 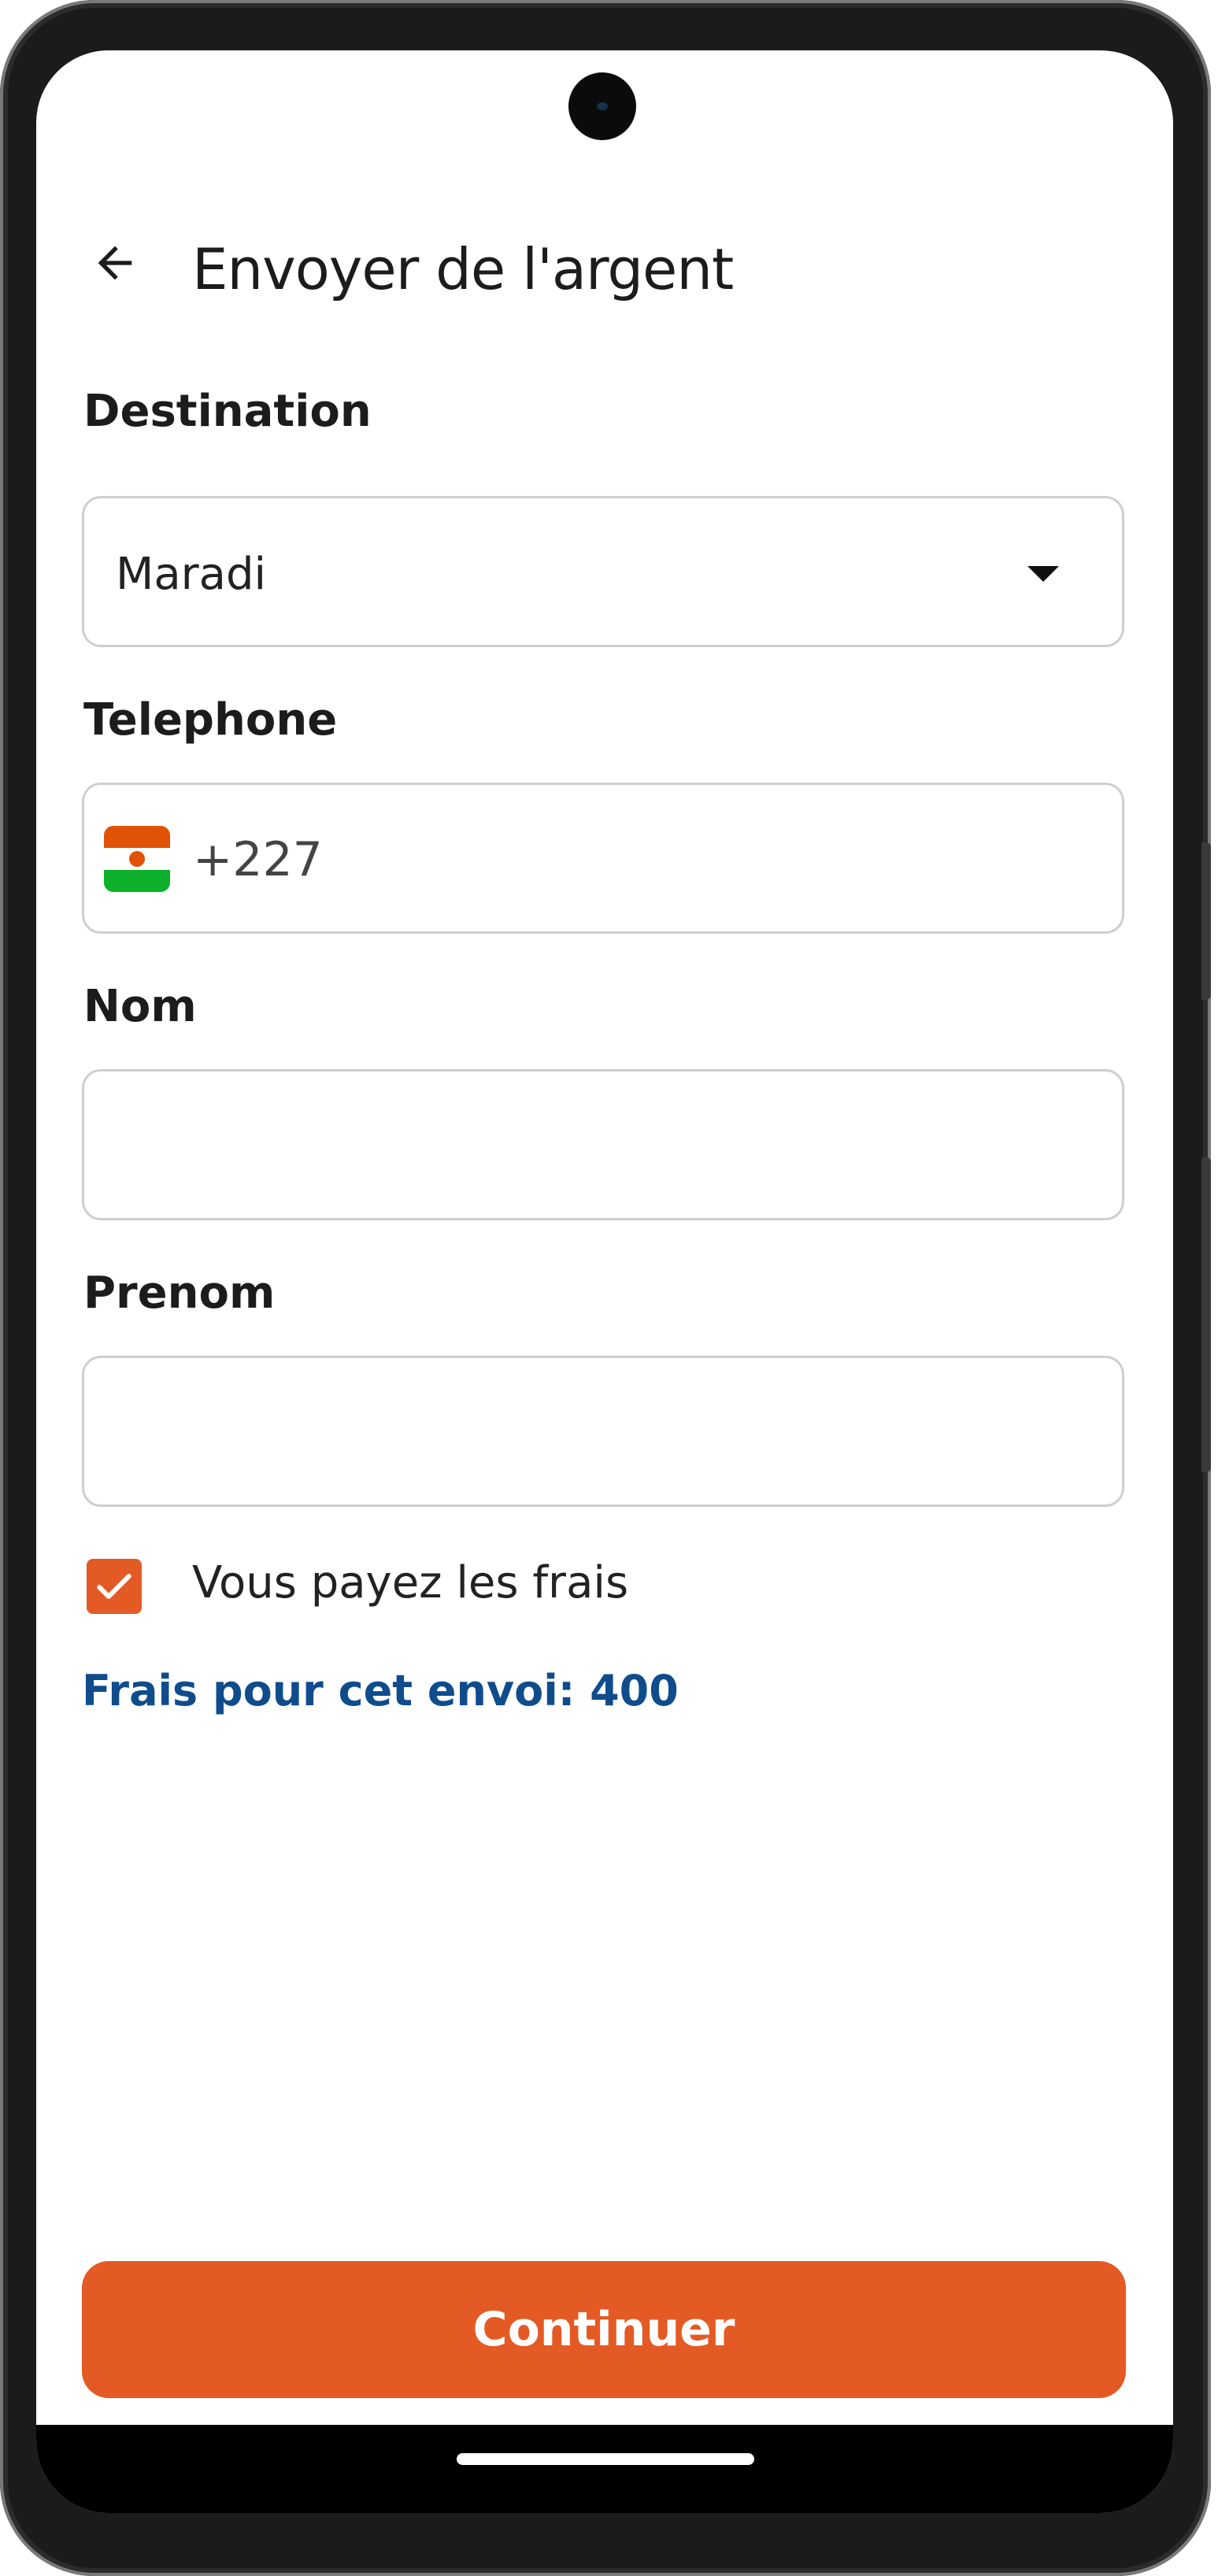 I want to click on telephone-label: Telephone, so click(x=210, y=720).